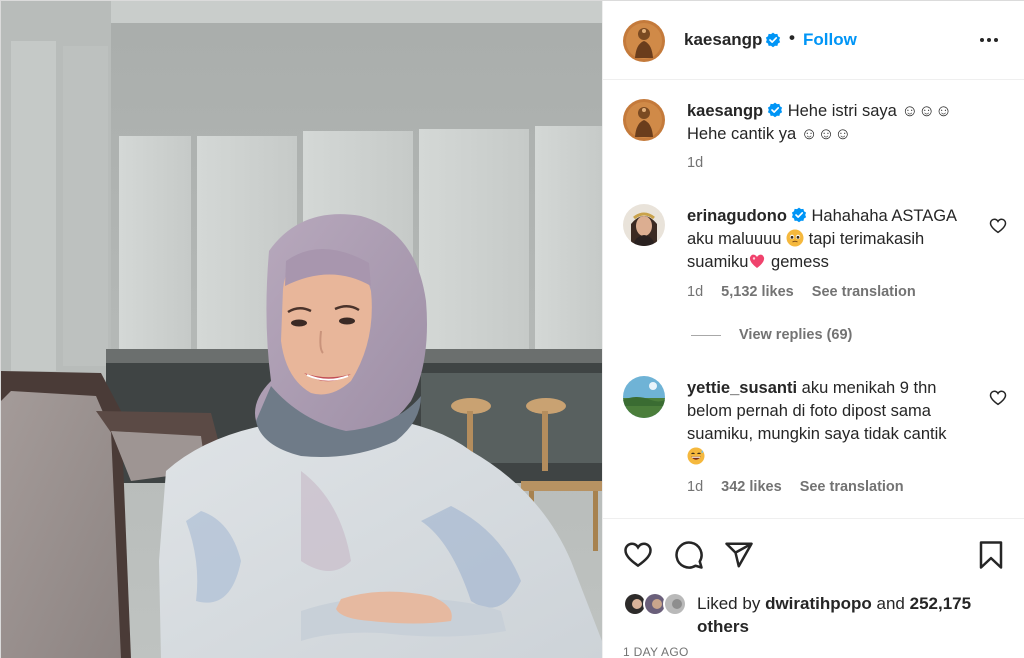 This screenshot has height=658, width=1024. Describe the element at coordinates (723, 626) in the screenshot. I see `likes-others: others` at that location.